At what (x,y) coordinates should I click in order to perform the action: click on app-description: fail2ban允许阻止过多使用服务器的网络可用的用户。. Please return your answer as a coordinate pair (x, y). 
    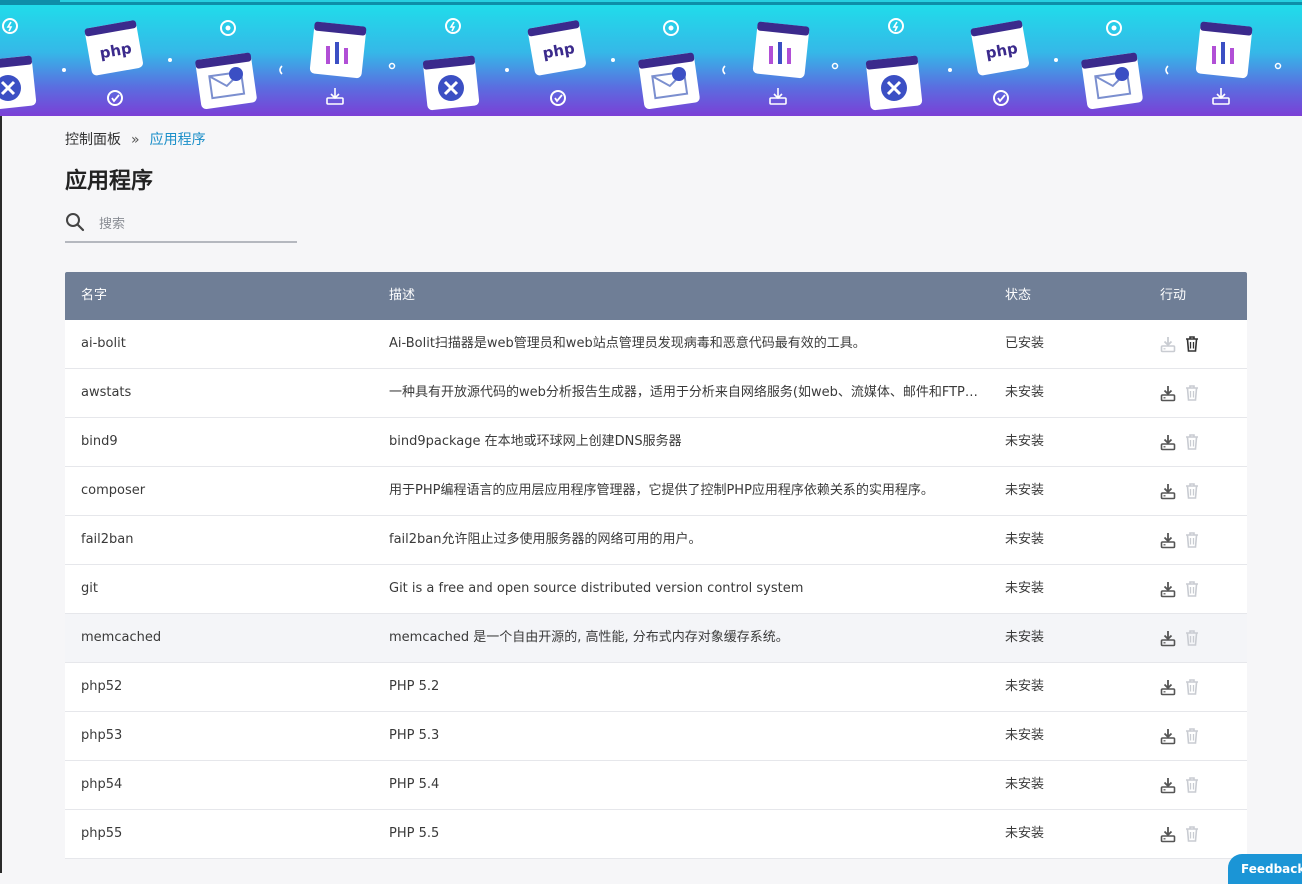
    Looking at the image, I should click on (545, 539).